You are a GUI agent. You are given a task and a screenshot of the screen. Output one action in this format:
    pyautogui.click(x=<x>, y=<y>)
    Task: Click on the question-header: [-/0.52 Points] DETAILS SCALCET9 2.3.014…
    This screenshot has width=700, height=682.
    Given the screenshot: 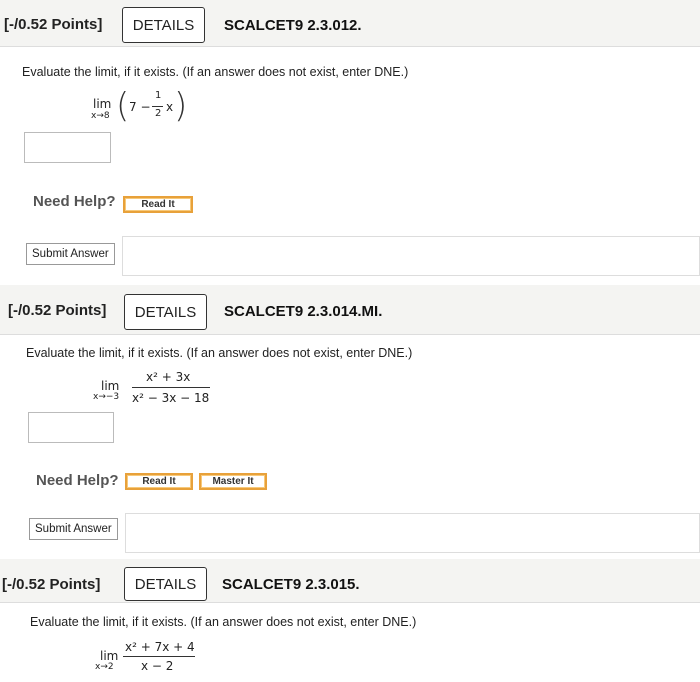 What is the action you would take?
    pyautogui.click(x=350, y=311)
    